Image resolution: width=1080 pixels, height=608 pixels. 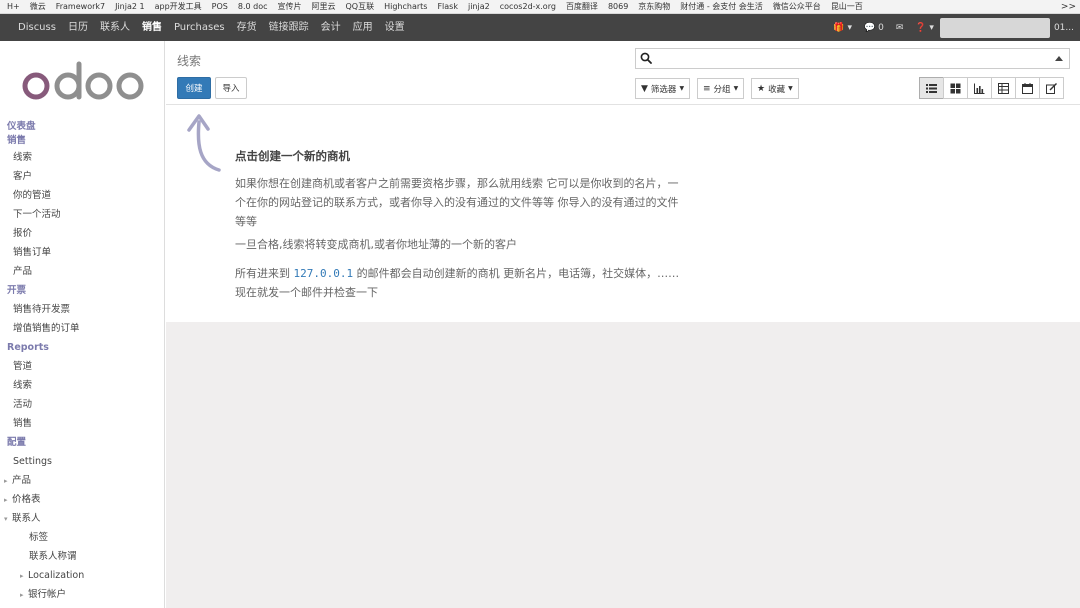 What do you see at coordinates (82, 195) in the screenshot?
I see `sidebar-item-pipeline: 你的管道` at bounding box center [82, 195].